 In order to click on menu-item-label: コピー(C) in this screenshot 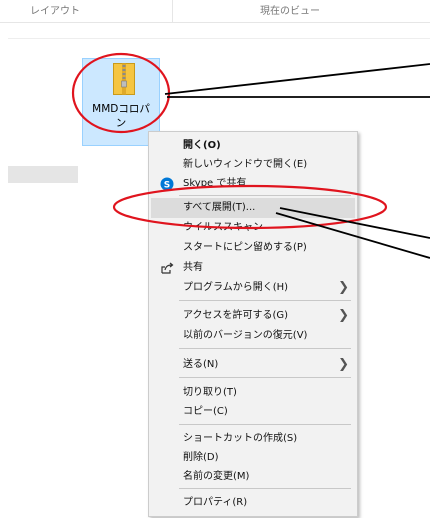, I will do `click(205, 411)`.